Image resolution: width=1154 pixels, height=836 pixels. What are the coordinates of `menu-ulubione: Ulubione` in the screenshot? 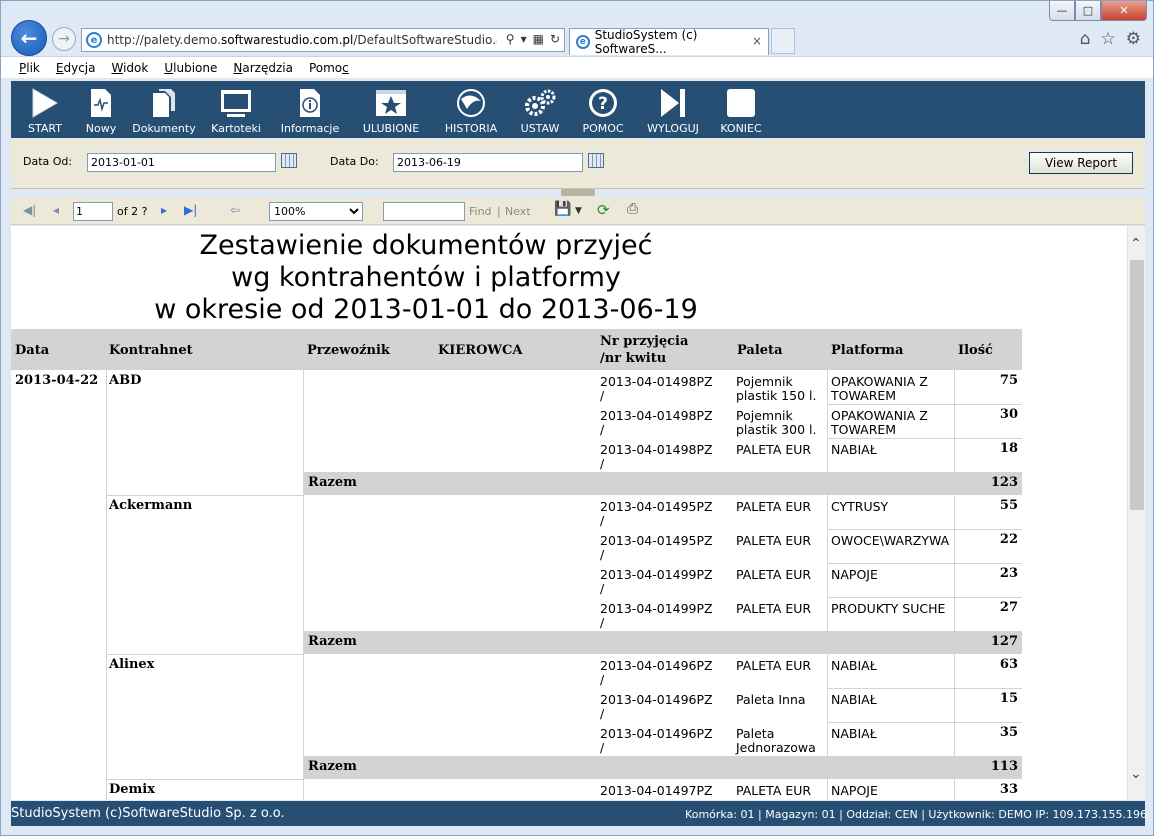 It's located at (190, 68).